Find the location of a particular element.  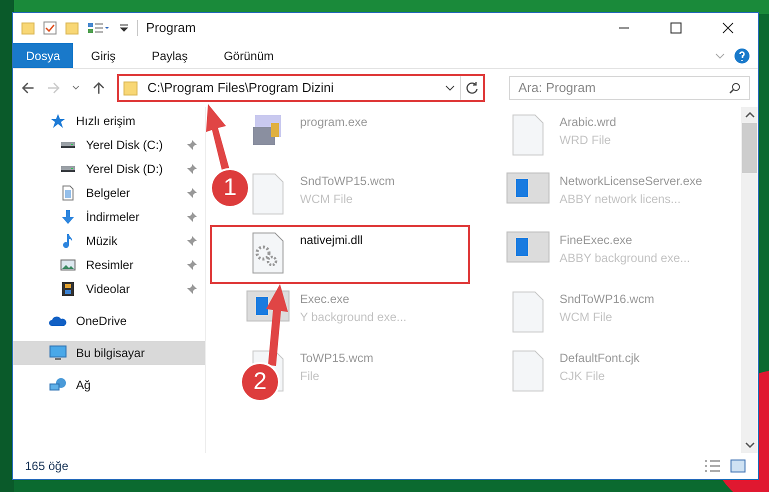

sidebar-label: OneDrive is located at coordinates (102, 321).